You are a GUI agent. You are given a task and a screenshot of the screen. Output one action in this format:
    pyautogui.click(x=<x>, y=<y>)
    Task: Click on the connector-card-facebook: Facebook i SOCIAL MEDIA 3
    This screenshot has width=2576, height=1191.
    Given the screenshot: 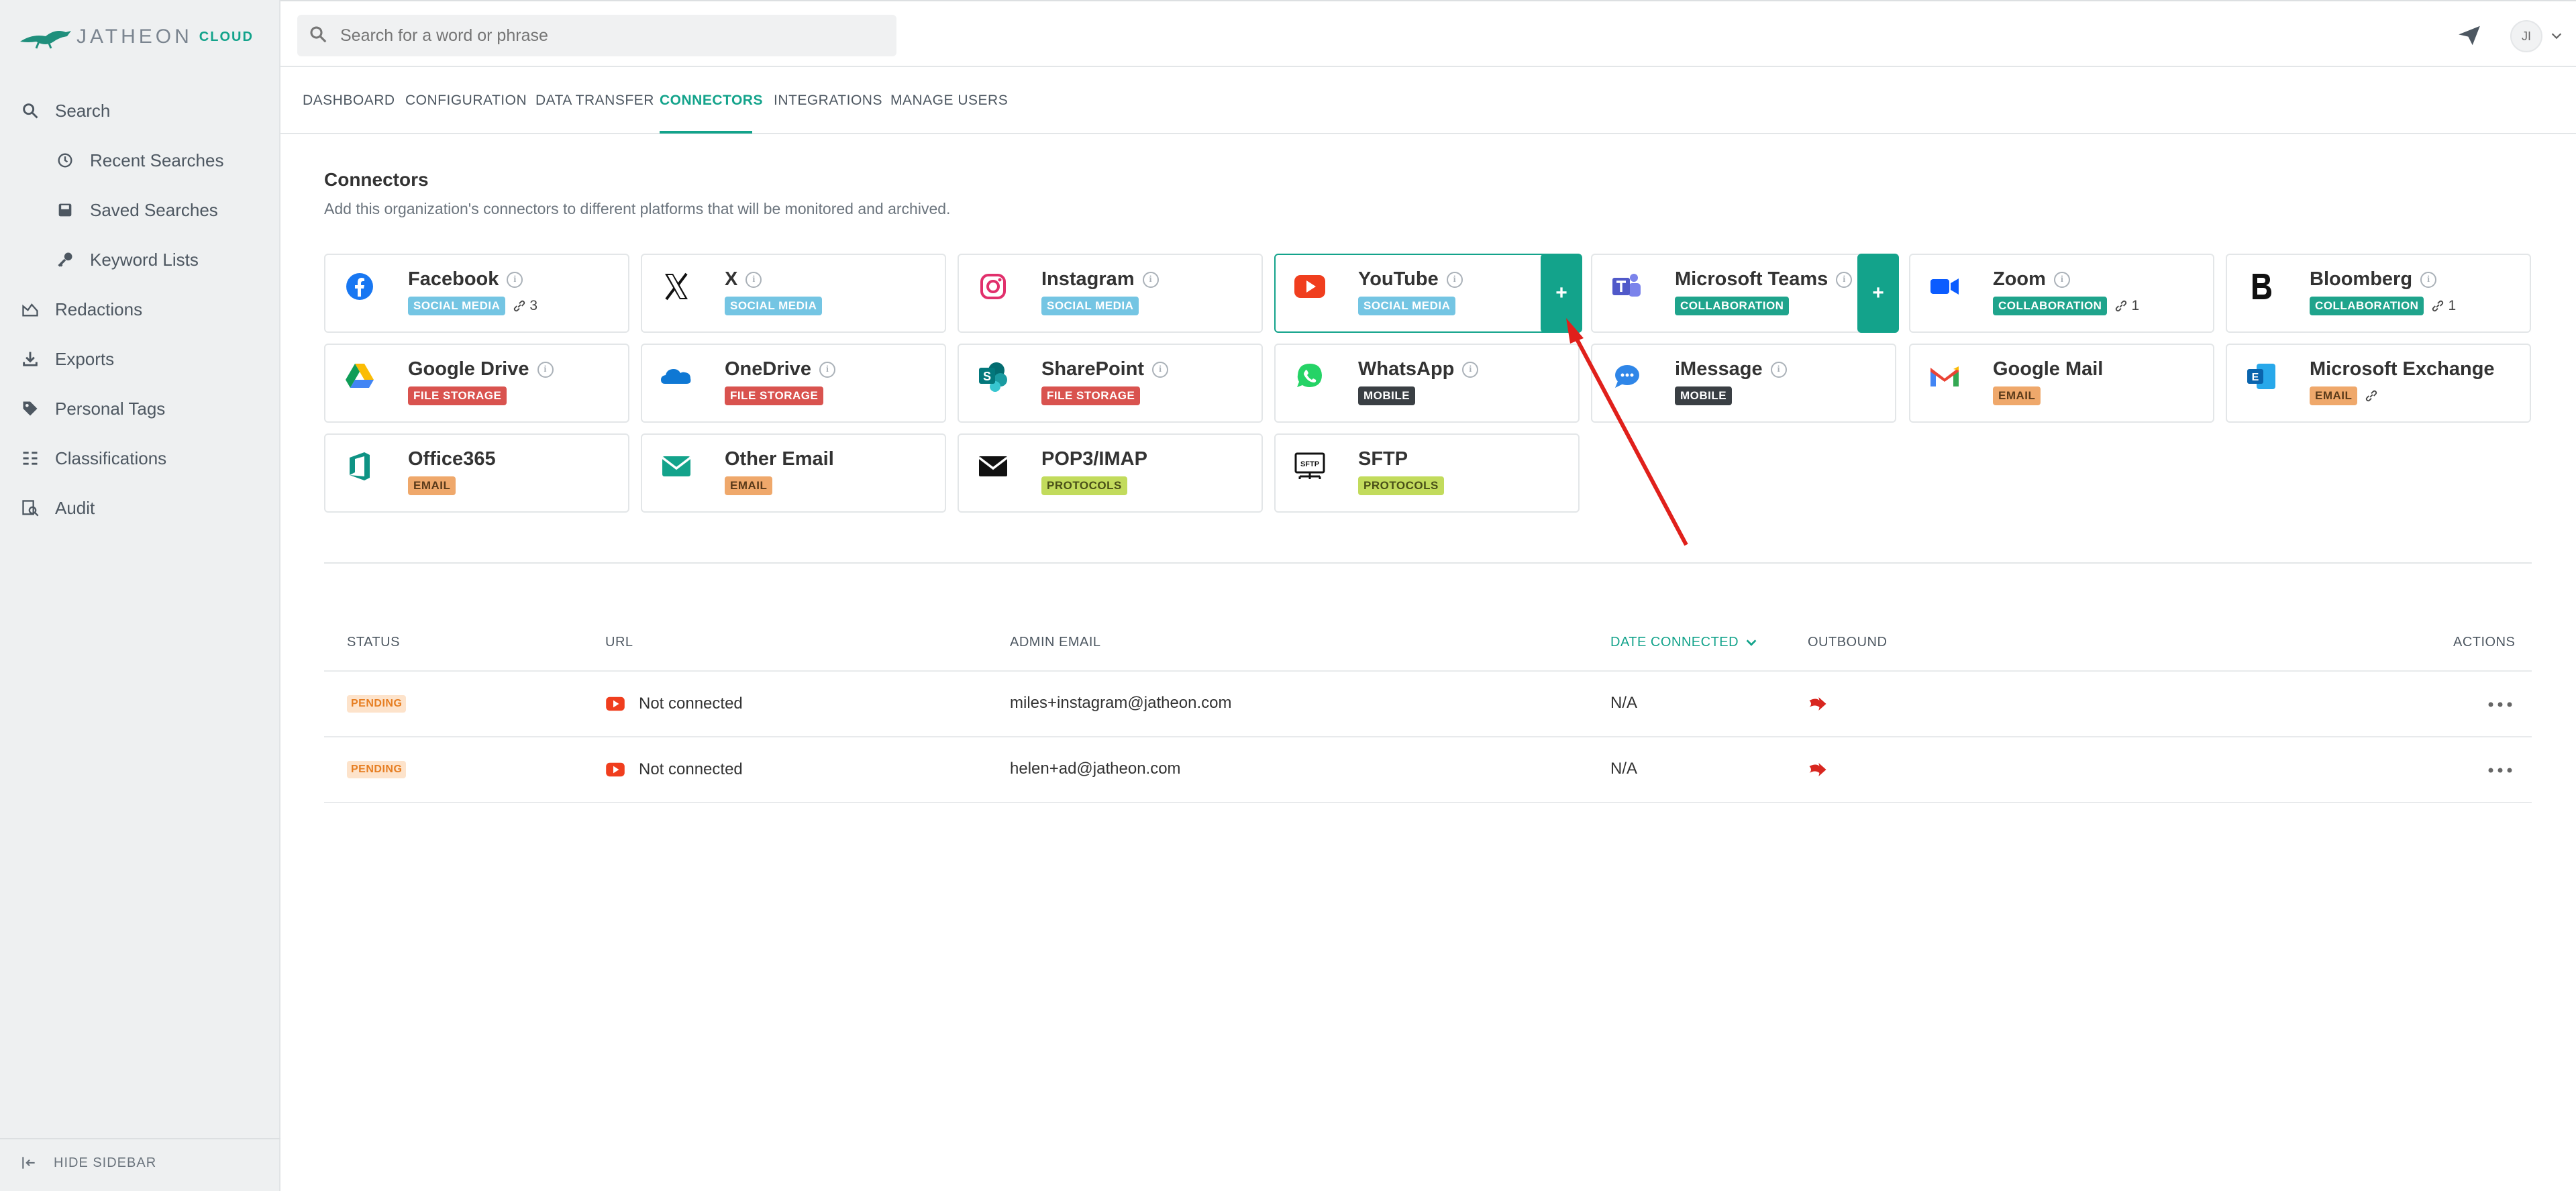 What is the action you would take?
    pyautogui.click(x=476, y=293)
    